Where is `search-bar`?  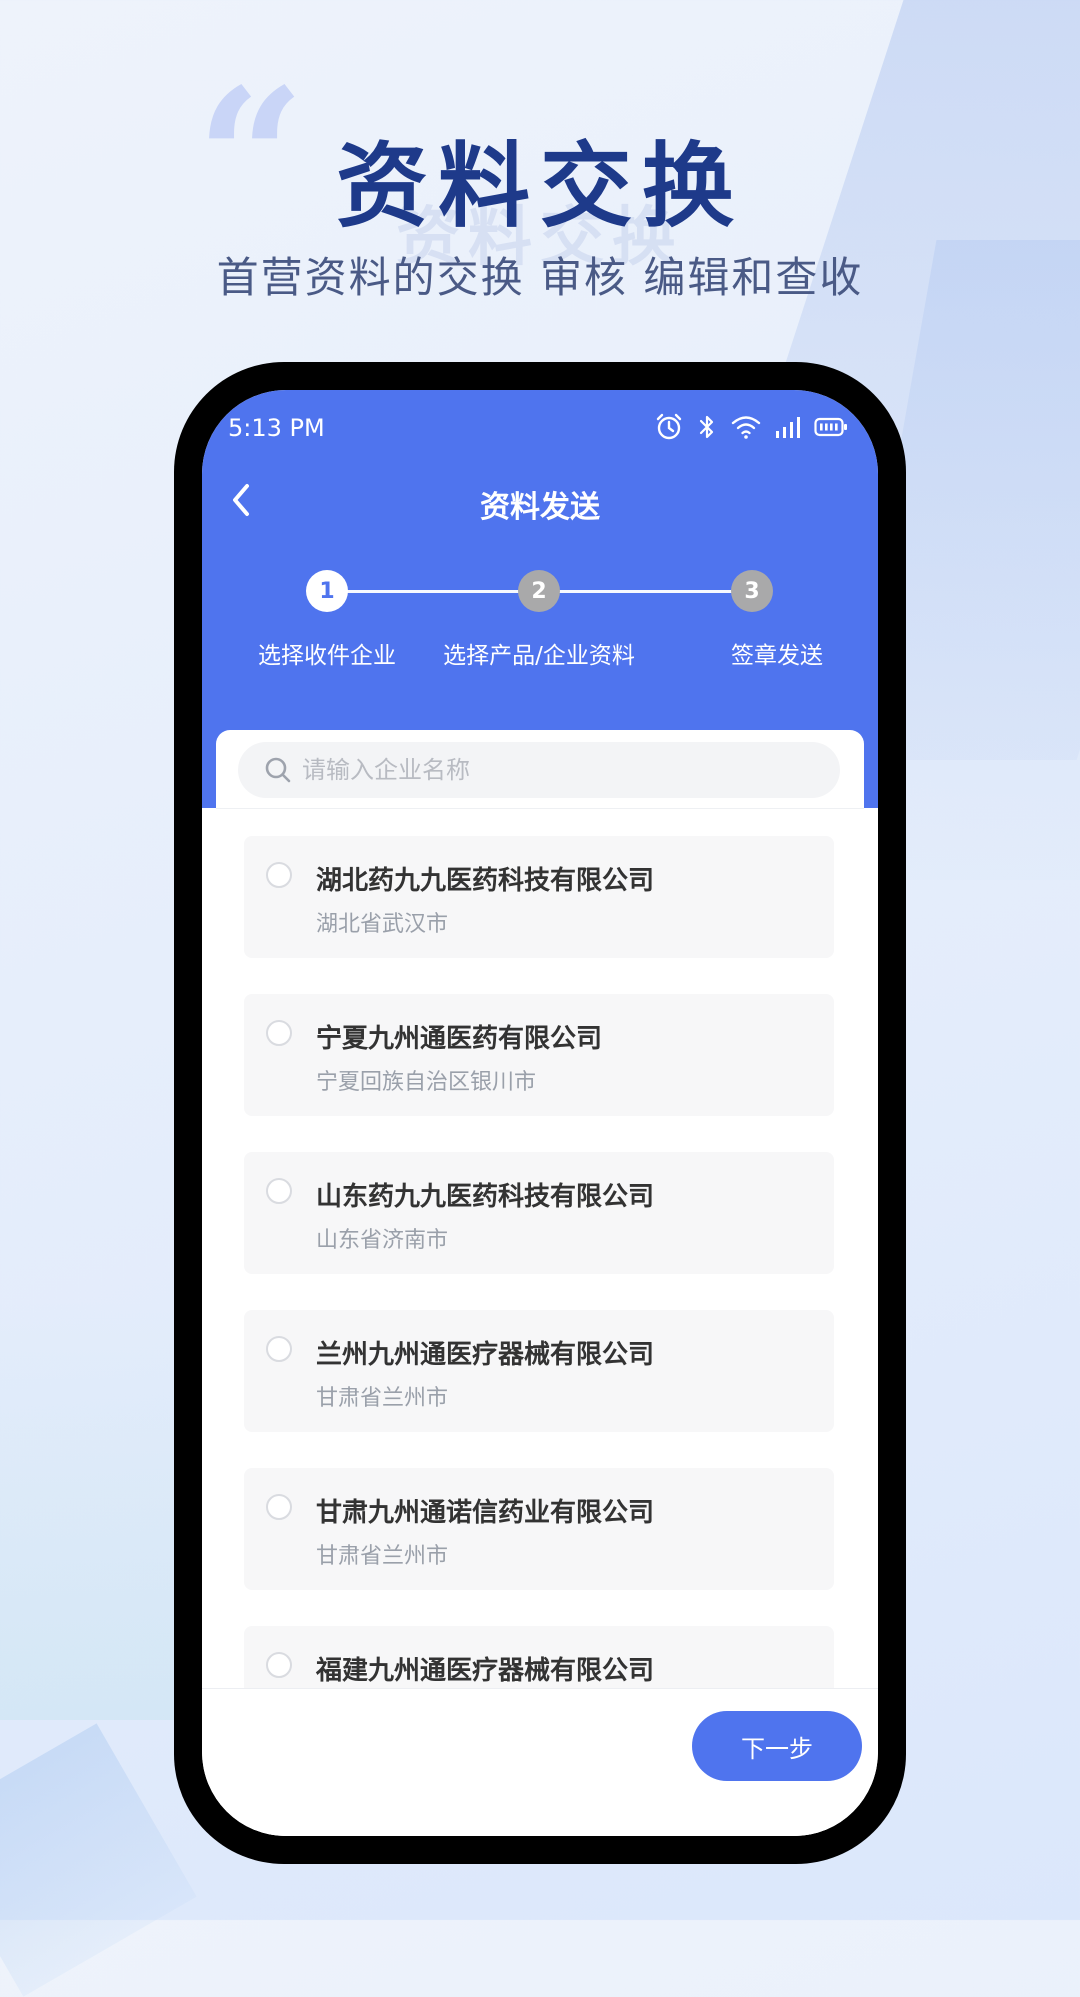
search-bar is located at coordinates (539, 770).